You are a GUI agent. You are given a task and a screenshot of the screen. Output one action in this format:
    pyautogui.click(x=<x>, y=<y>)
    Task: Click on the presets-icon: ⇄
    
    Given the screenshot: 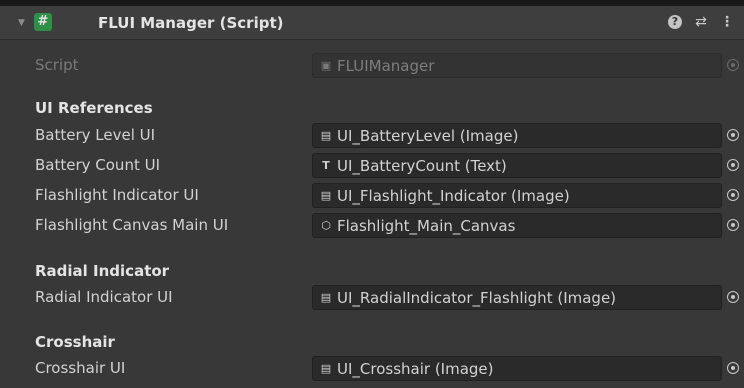 What is the action you would take?
    pyautogui.click(x=701, y=22)
    